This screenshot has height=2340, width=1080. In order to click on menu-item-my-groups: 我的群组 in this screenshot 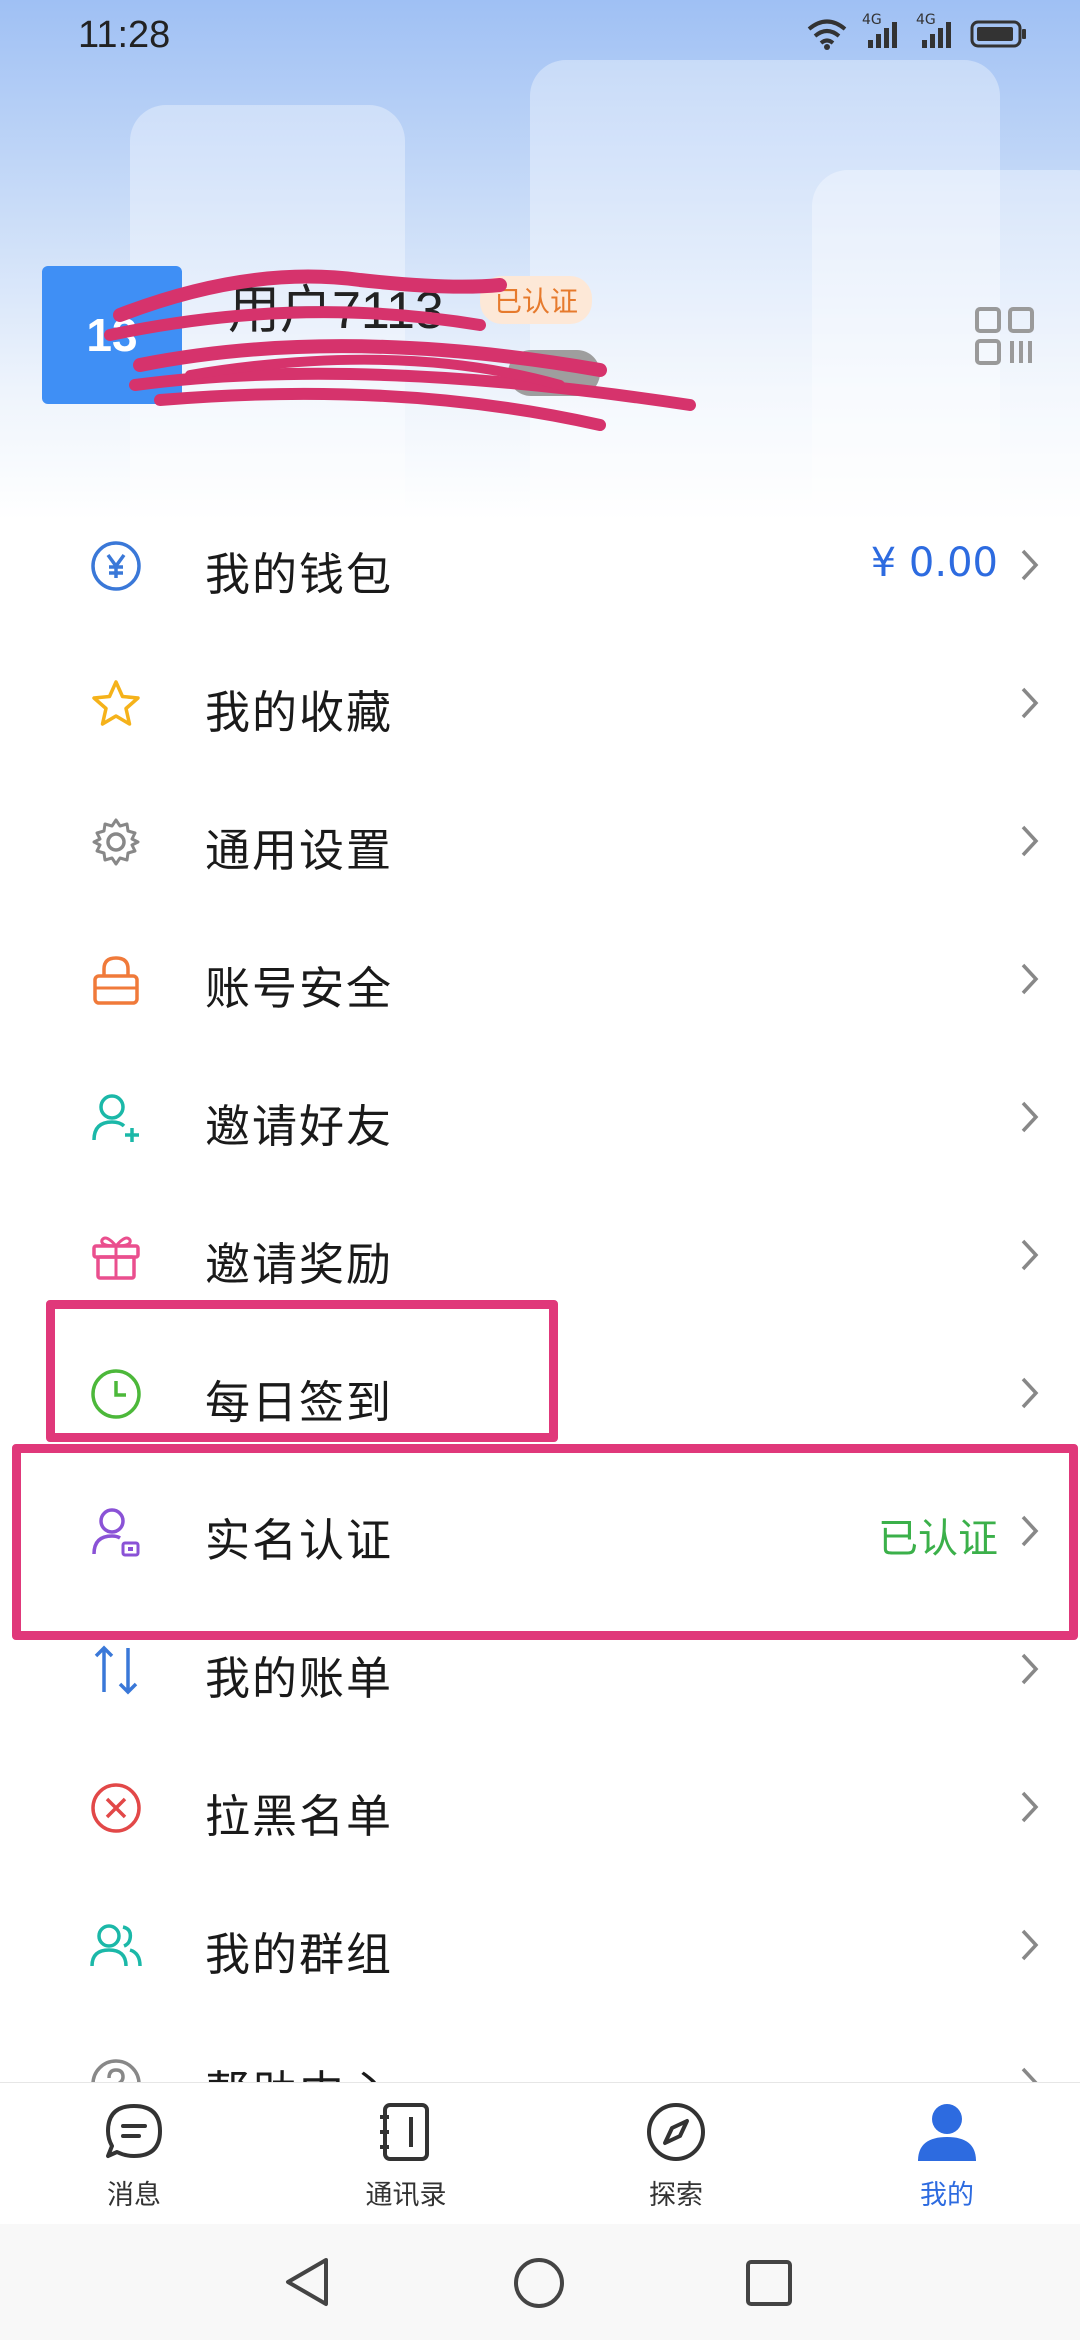, I will do `click(540, 1945)`.